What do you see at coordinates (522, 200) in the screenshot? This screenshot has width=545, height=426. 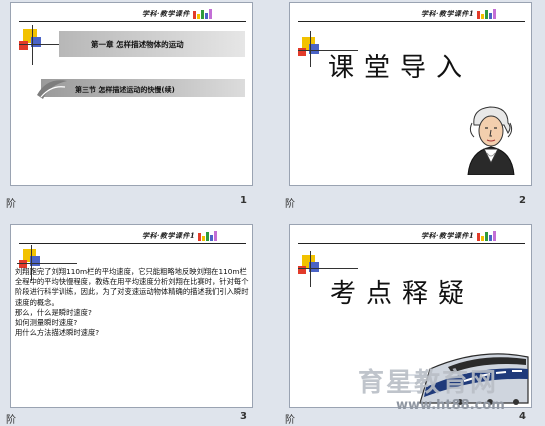 I see `slide-number-2: 2` at bounding box center [522, 200].